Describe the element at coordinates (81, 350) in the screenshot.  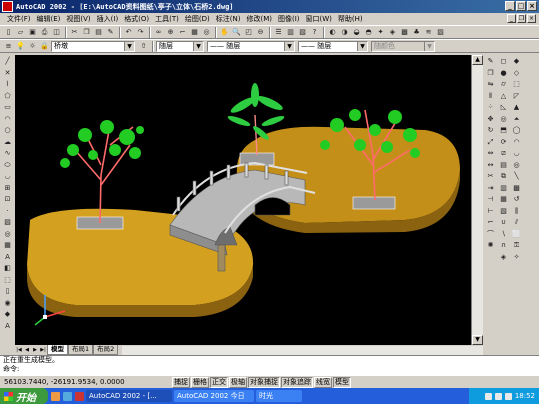
I see `tab-layout1: 布局1` at that location.